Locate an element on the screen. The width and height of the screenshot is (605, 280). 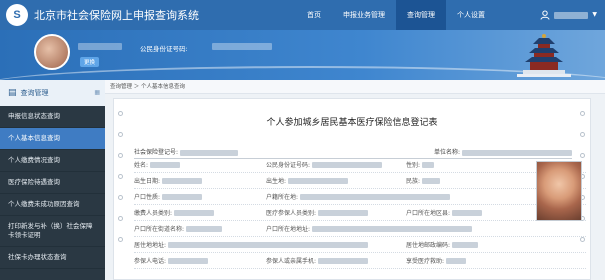
sidebar-item-declaration-status: 申报信息状态查询 is located at coordinates (52, 117).